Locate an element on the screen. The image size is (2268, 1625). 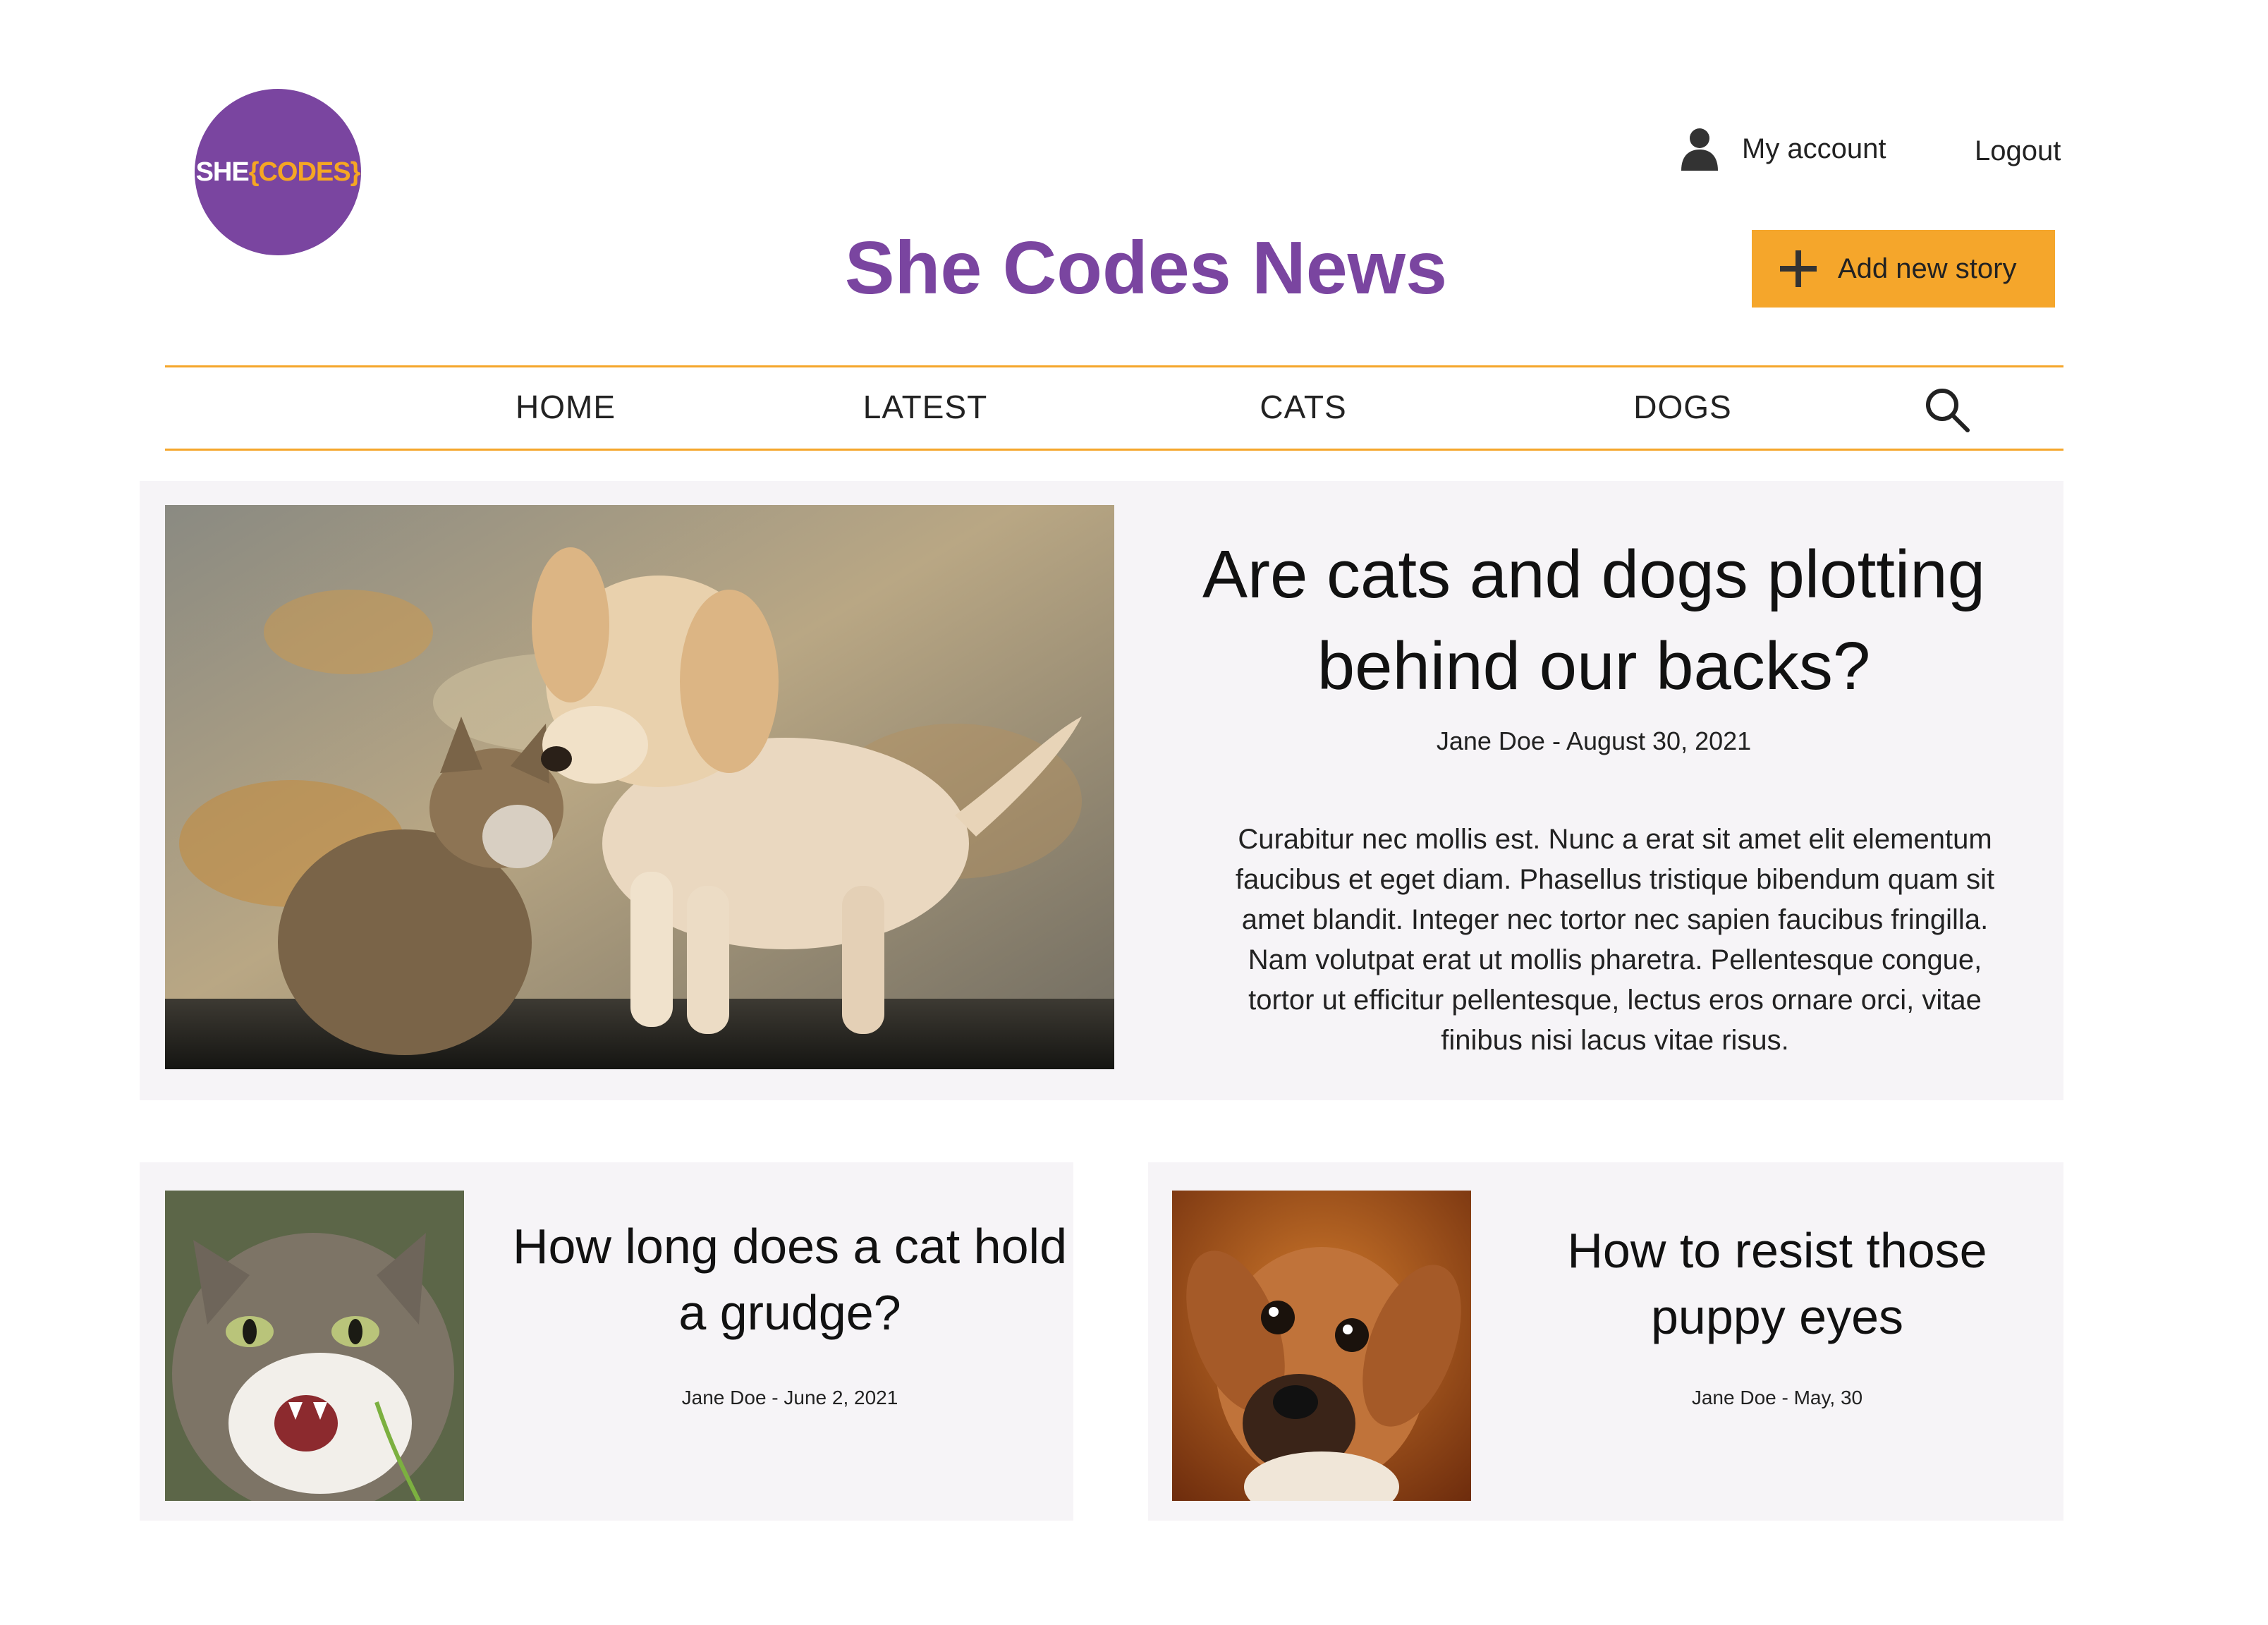
plus-icon is located at coordinates (1798, 268).